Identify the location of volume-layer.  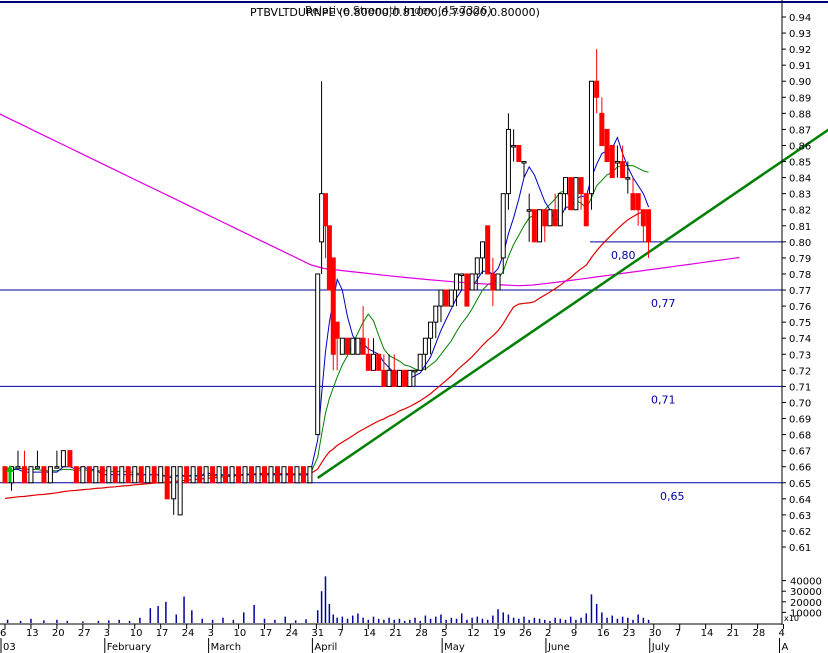
(328, 599).